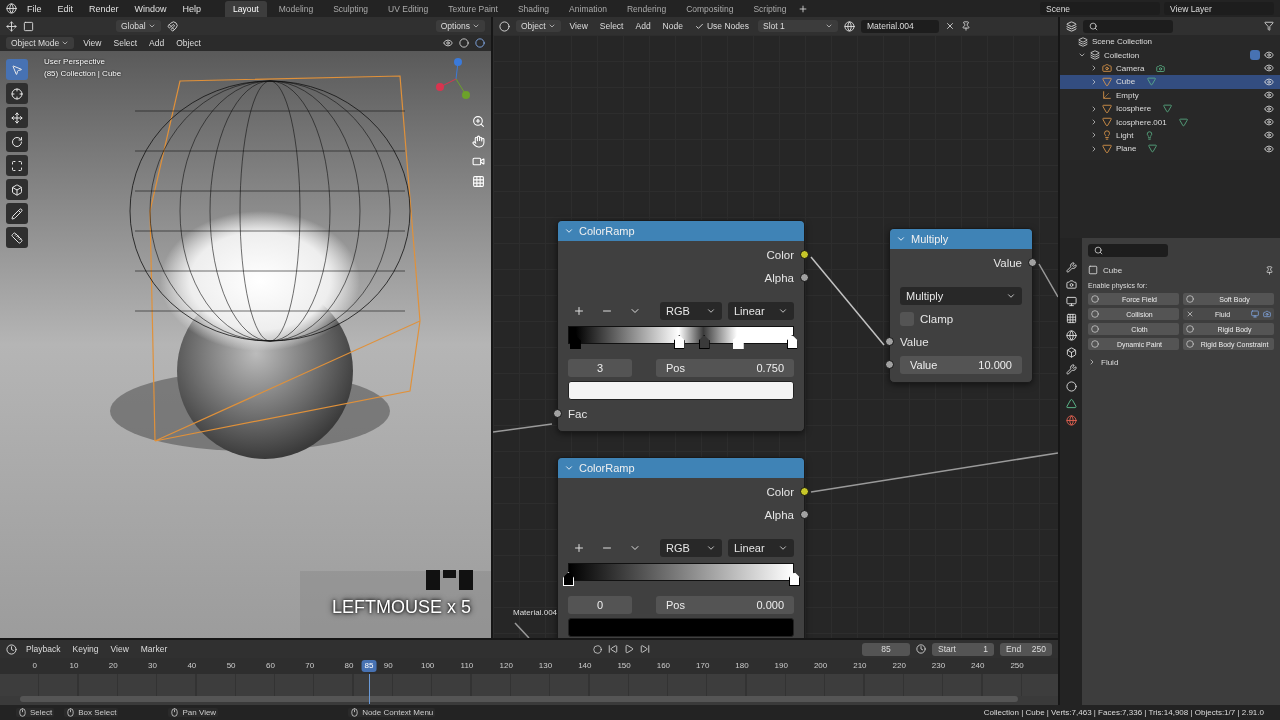 This screenshot has height=720, width=1280. Describe the element at coordinates (1219, 8) in the screenshot. I see `view-layer-field: View Layer` at that location.